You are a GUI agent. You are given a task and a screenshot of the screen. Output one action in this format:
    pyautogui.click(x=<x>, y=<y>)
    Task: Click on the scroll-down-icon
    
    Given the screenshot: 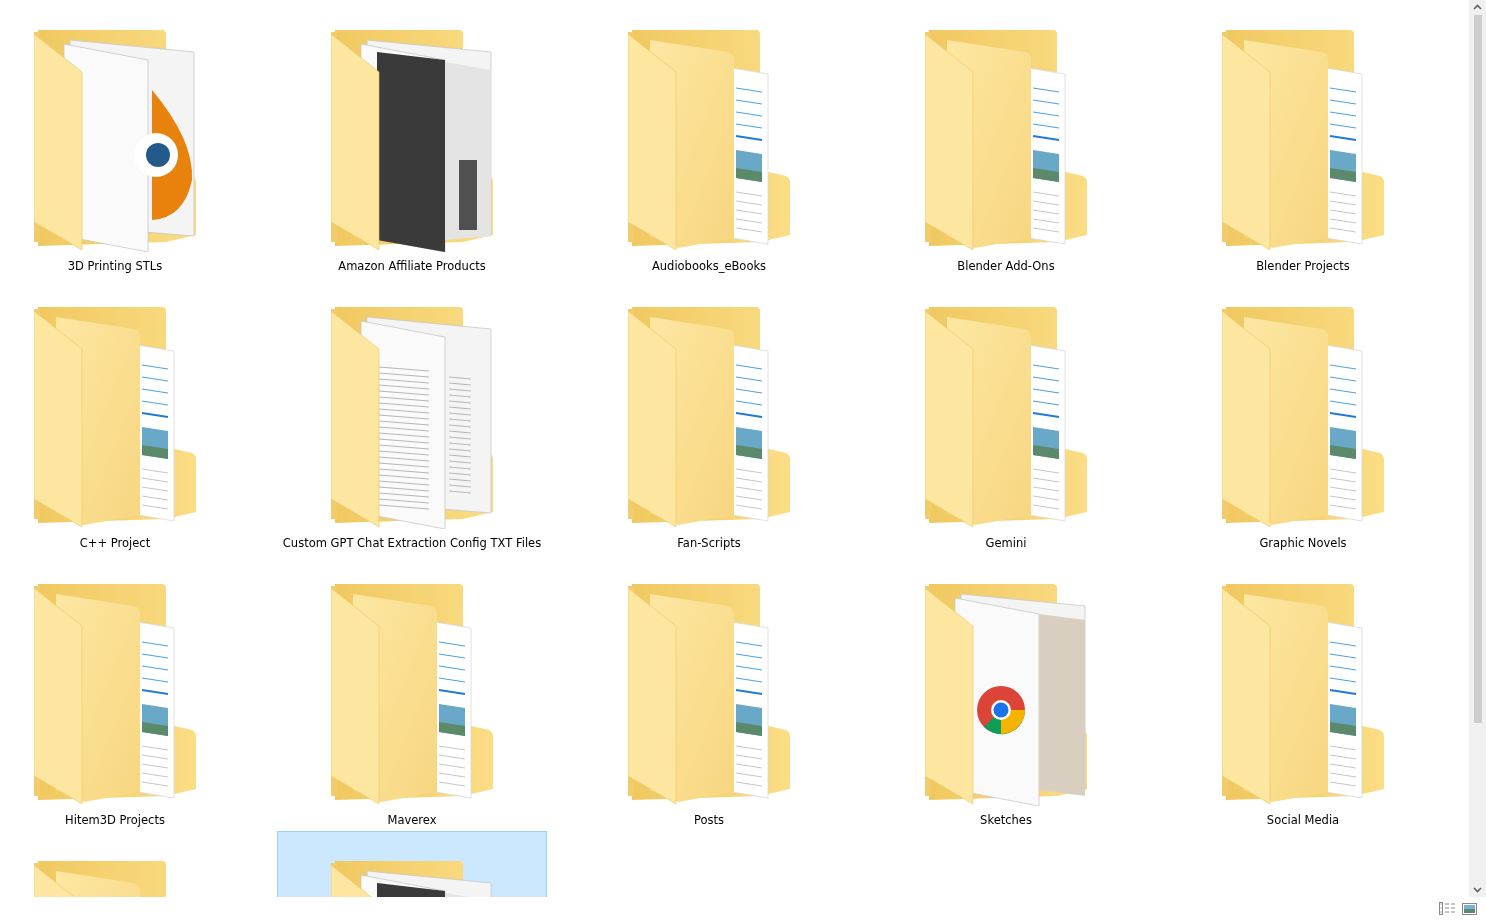 What is the action you would take?
    pyautogui.click(x=1477, y=890)
    